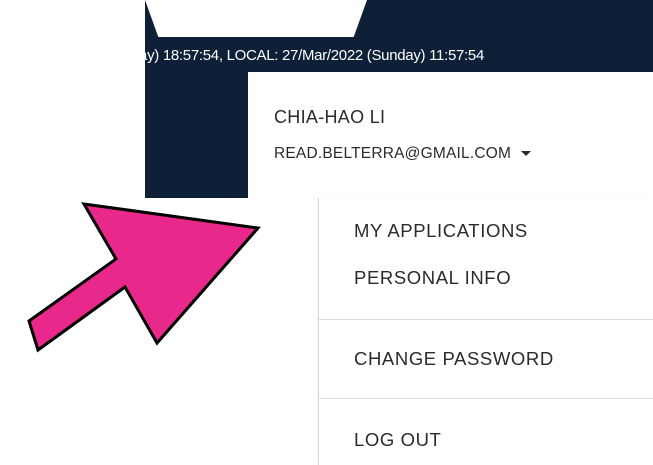  I want to click on pointer-arrow-icon, so click(144, 277).